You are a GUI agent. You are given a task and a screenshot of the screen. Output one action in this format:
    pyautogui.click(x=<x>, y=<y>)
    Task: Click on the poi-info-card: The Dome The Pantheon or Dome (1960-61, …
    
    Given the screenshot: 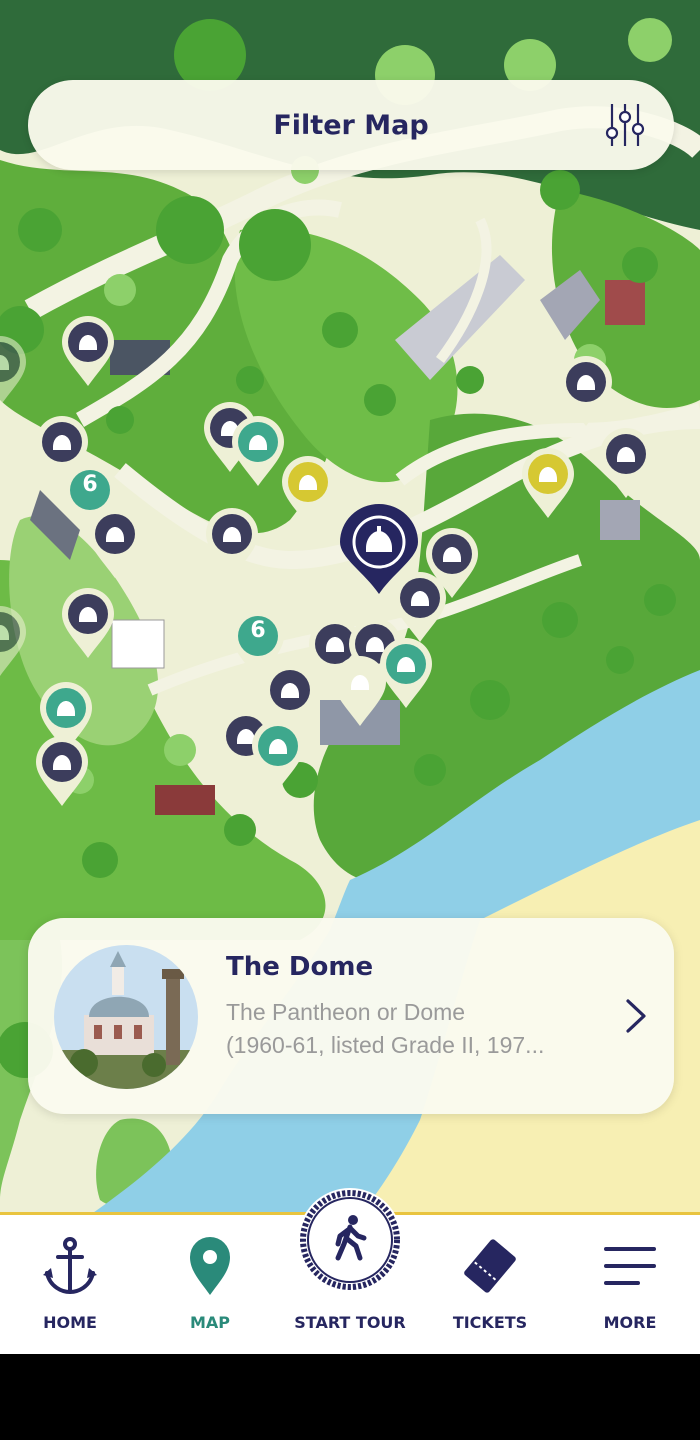 What is the action you would take?
    pyautogui.click(x=351, y=1016)
    